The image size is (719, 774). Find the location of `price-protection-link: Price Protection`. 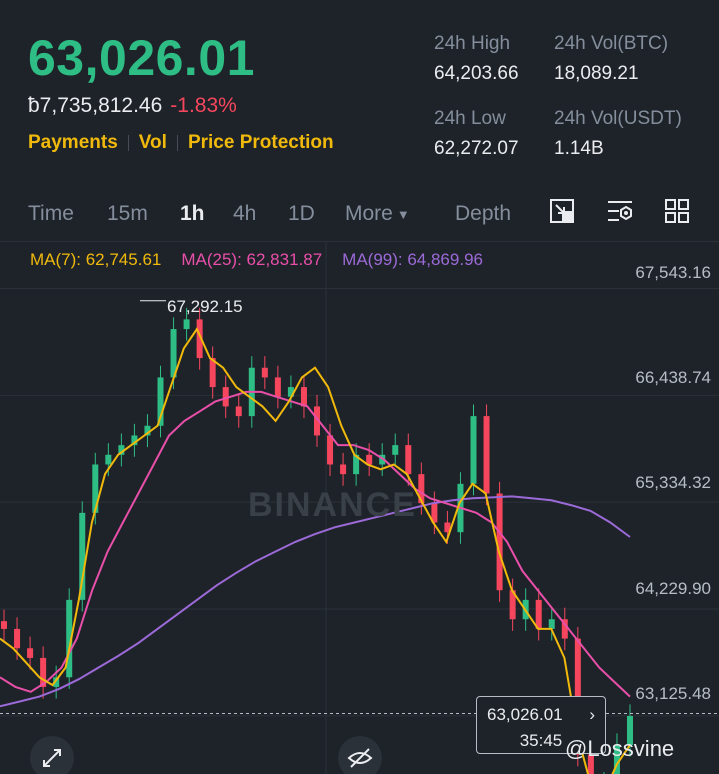

price-protection-link: Price Protection is located at coordinates (261, 143).